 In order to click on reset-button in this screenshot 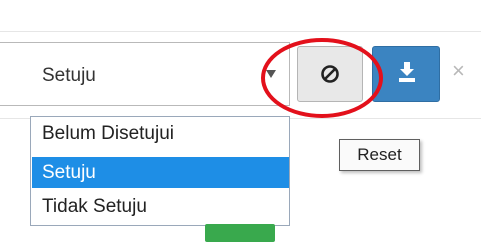, I will do `click(330, 74)`.